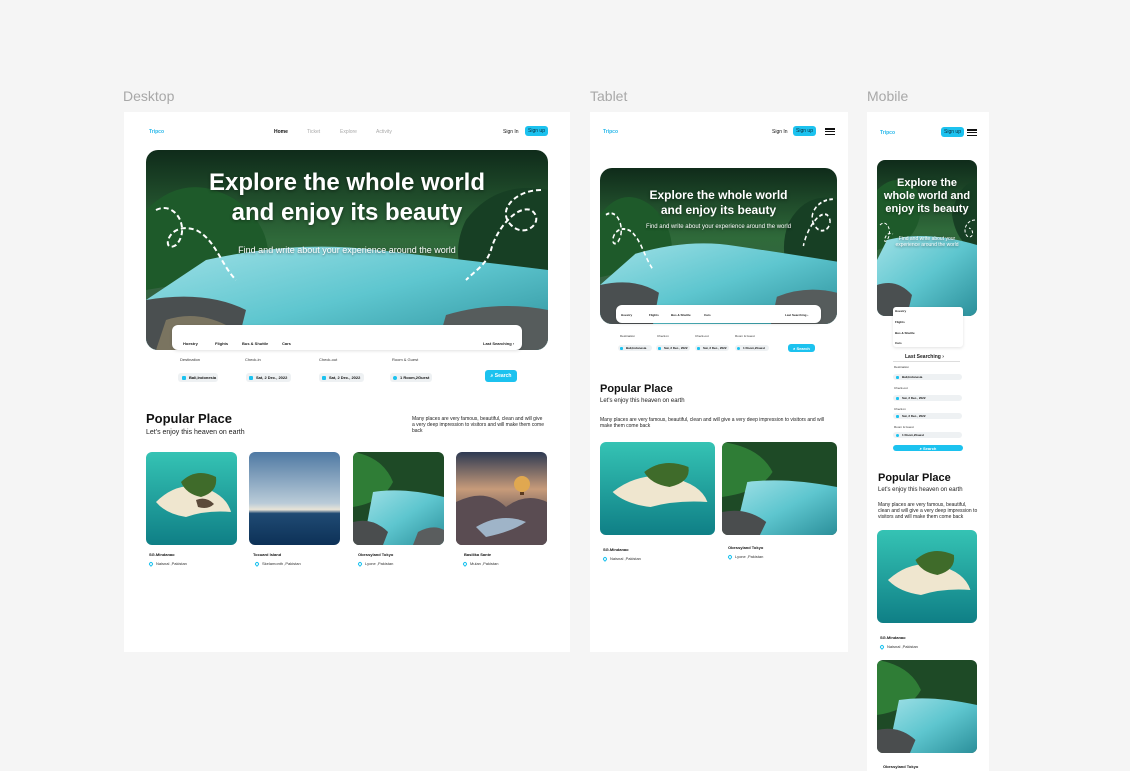 The width and height of the screenshot is (1130, 771). Describe the element at coordinates (478, 554) in the screenshot. I see `place-name: Basilika Sante` at that location.